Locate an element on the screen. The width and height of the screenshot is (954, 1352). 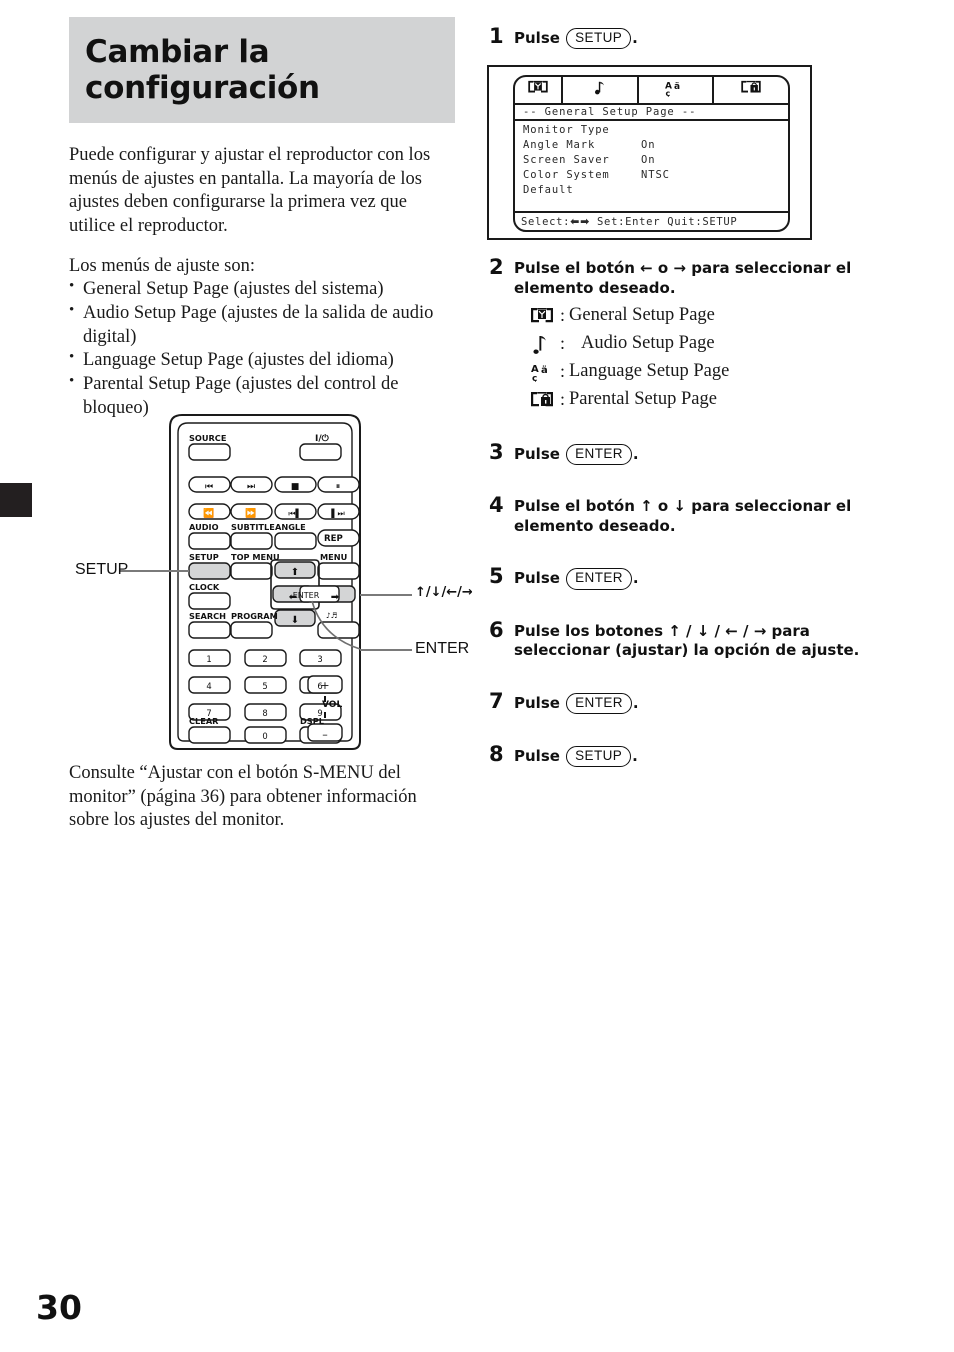
legend-row-audio: : Audio Setup Page is located at coordinates (701, 343).